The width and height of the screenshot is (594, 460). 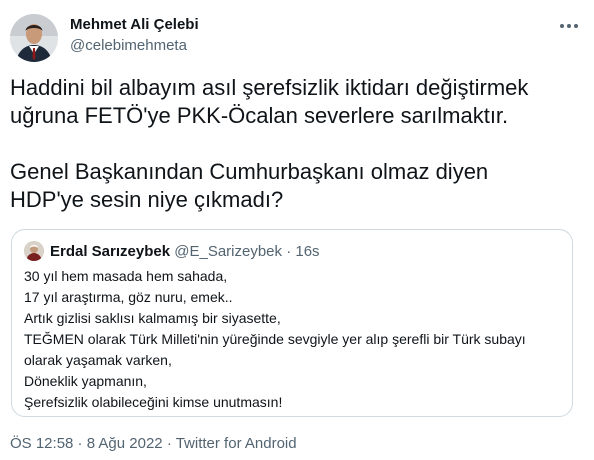 I want to click on quoted-author-avatar, so click(x=34, y=251).